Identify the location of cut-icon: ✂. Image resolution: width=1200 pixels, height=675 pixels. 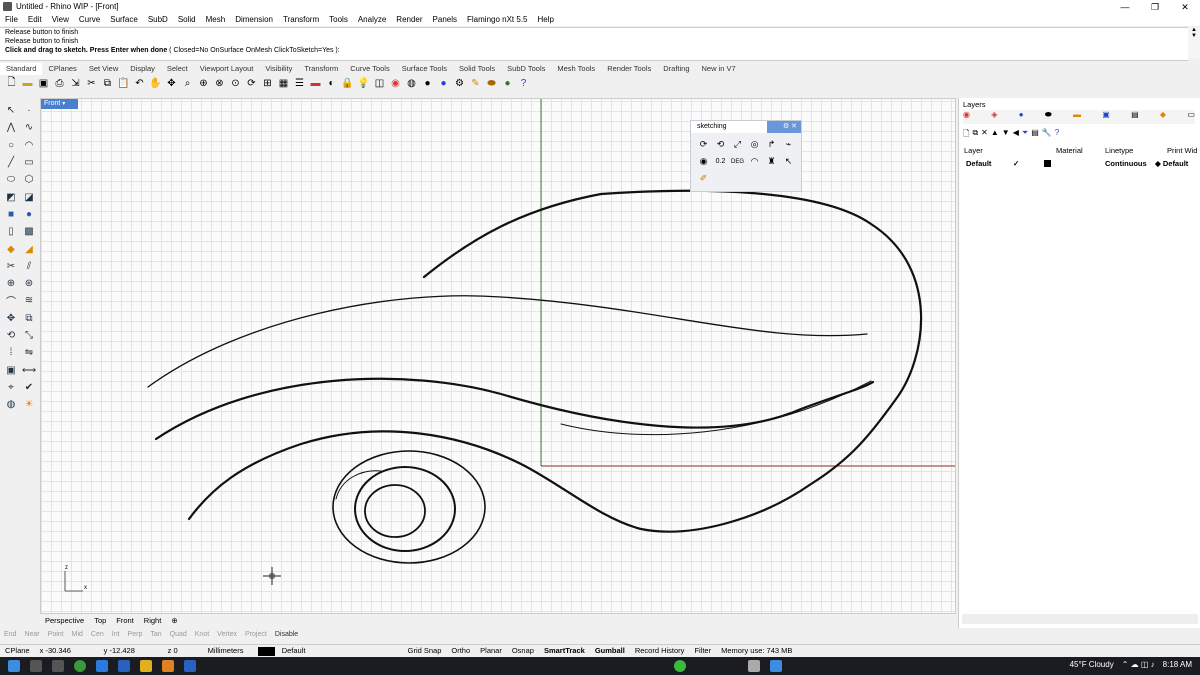
(91, 83).